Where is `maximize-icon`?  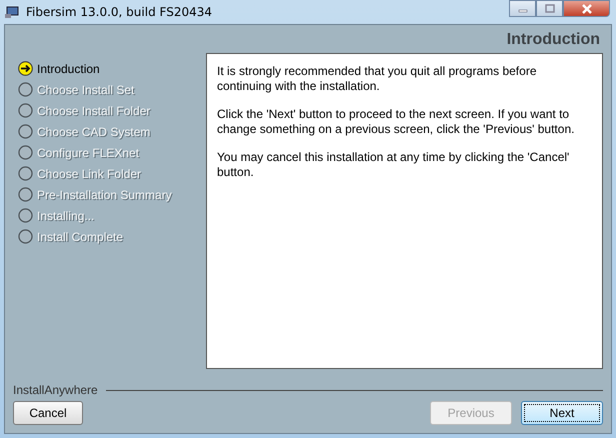
maximize-icon is located at coordinates (549, 8).